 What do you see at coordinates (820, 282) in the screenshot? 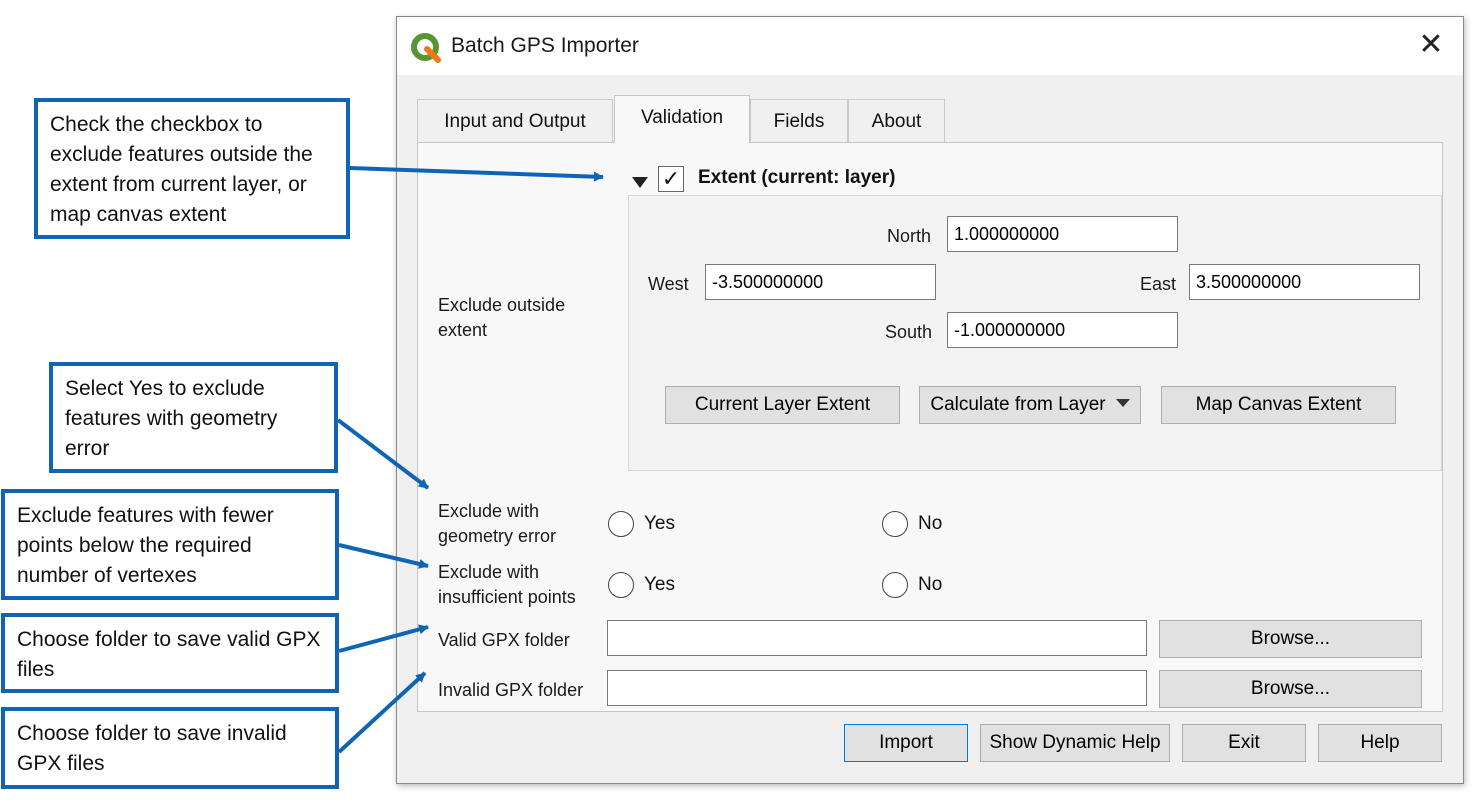
I see `west-input` at bounding box center [820, 282].